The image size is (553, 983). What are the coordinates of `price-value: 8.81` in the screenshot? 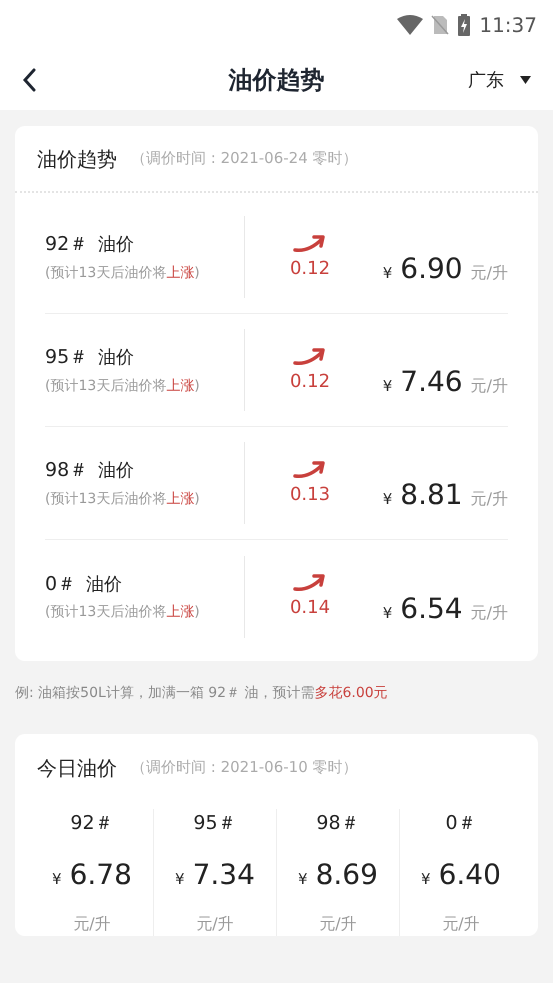 It's located at (431, 495).